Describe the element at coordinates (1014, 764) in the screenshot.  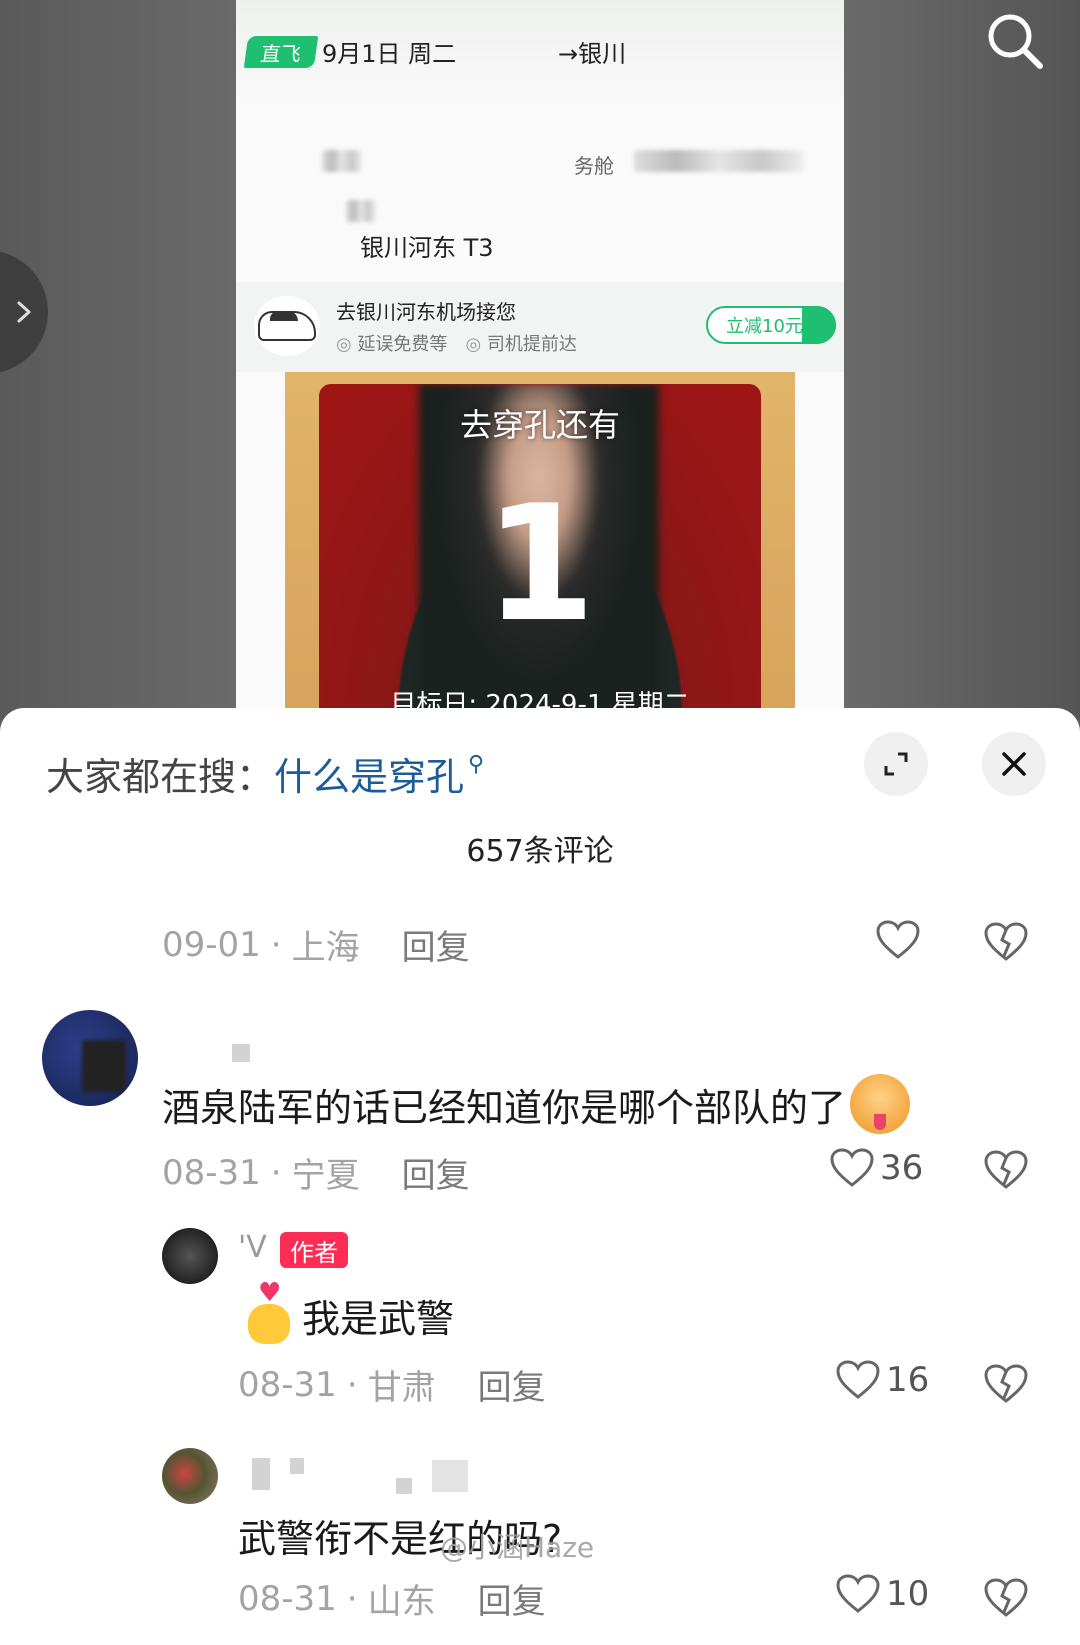
I see `close-icon` at that location.